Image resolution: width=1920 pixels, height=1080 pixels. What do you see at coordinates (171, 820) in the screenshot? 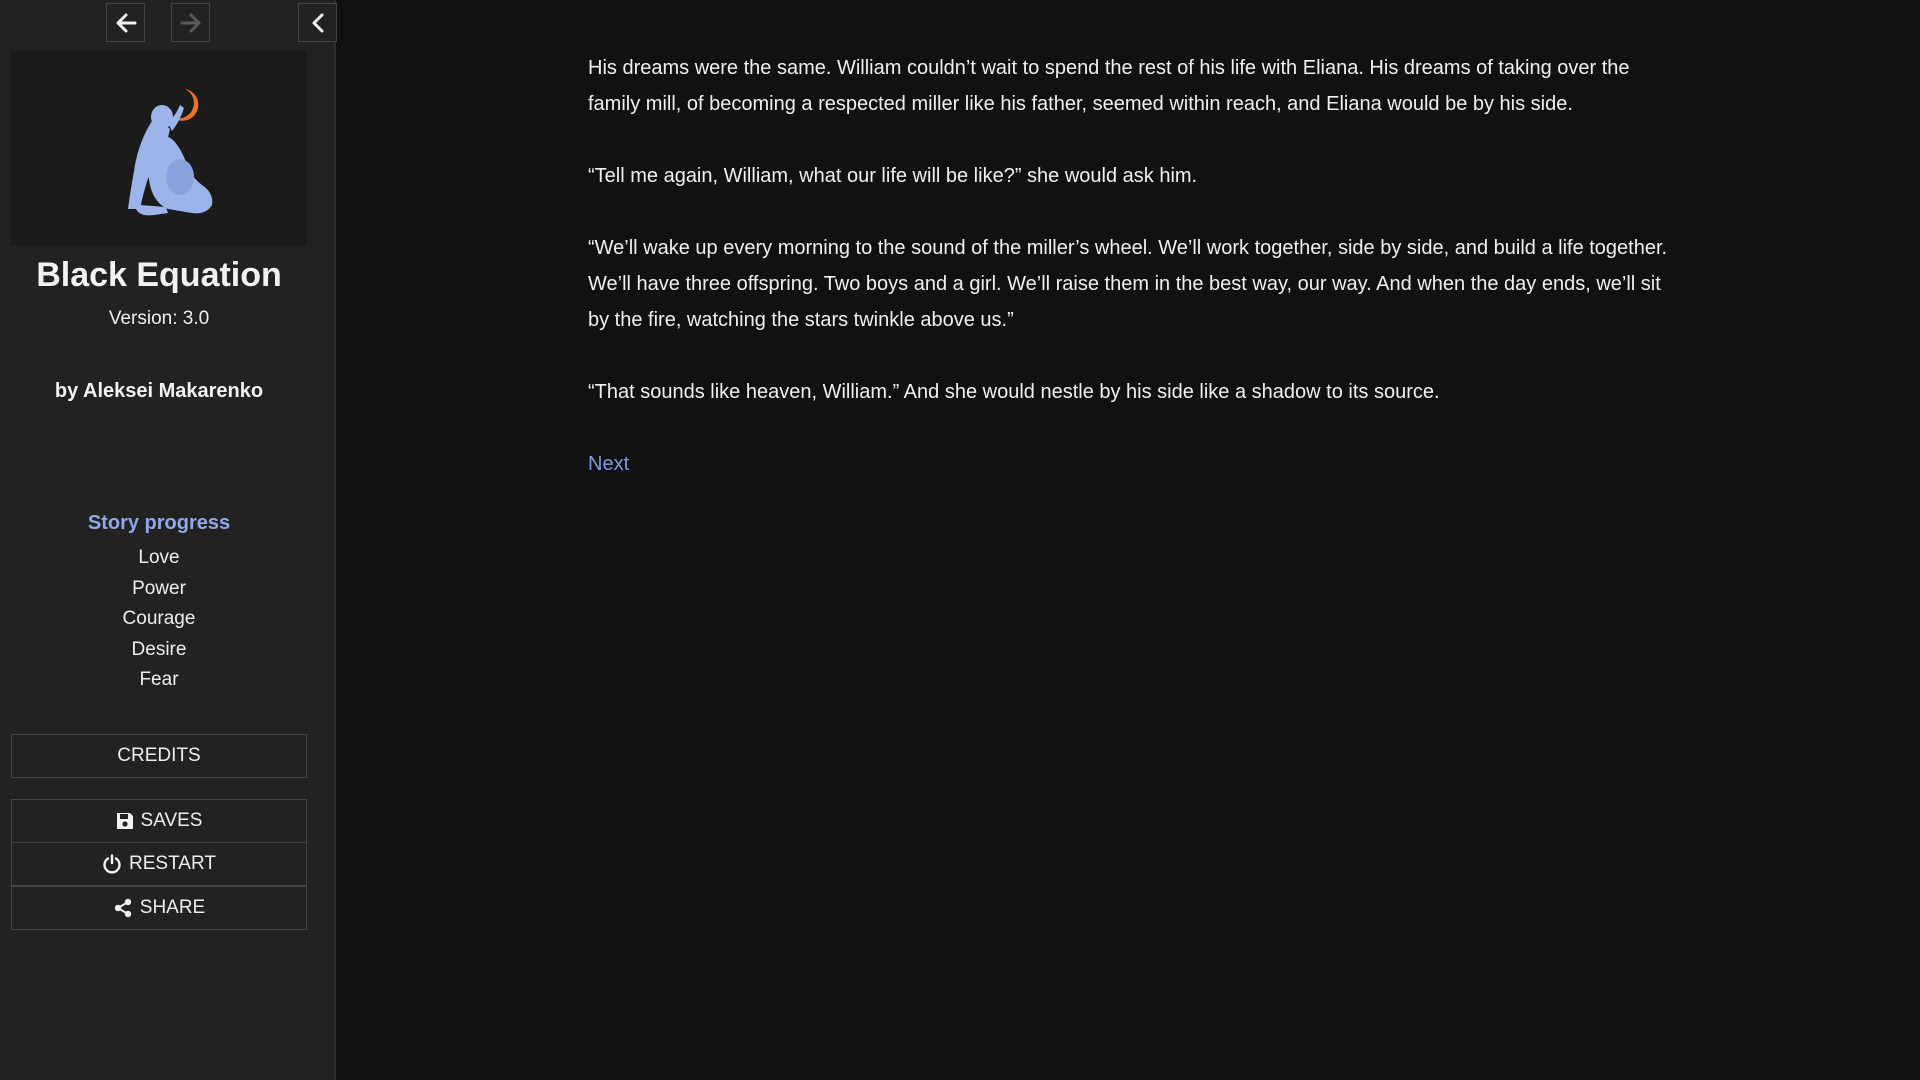
I see `saves-label: SAVES` at bounding box center [171, 820].